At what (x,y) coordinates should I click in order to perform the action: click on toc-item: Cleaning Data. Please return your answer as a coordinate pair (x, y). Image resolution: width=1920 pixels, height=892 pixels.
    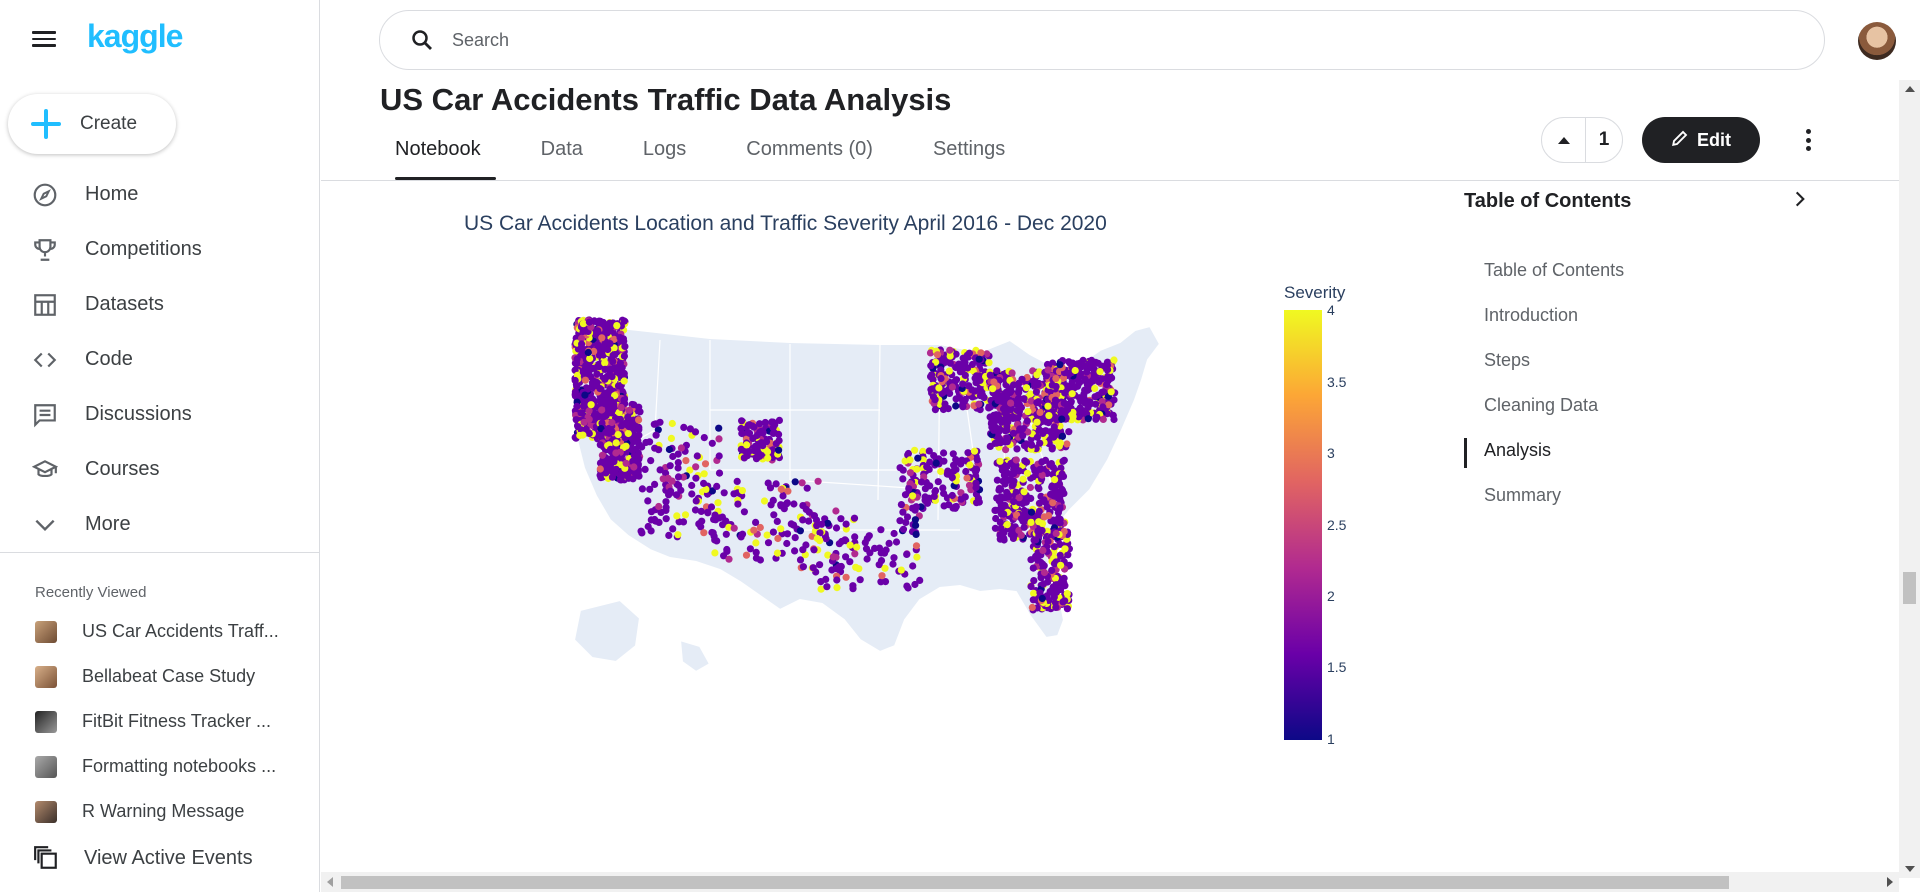
    Looking at the image, I should click on (1544, 405).